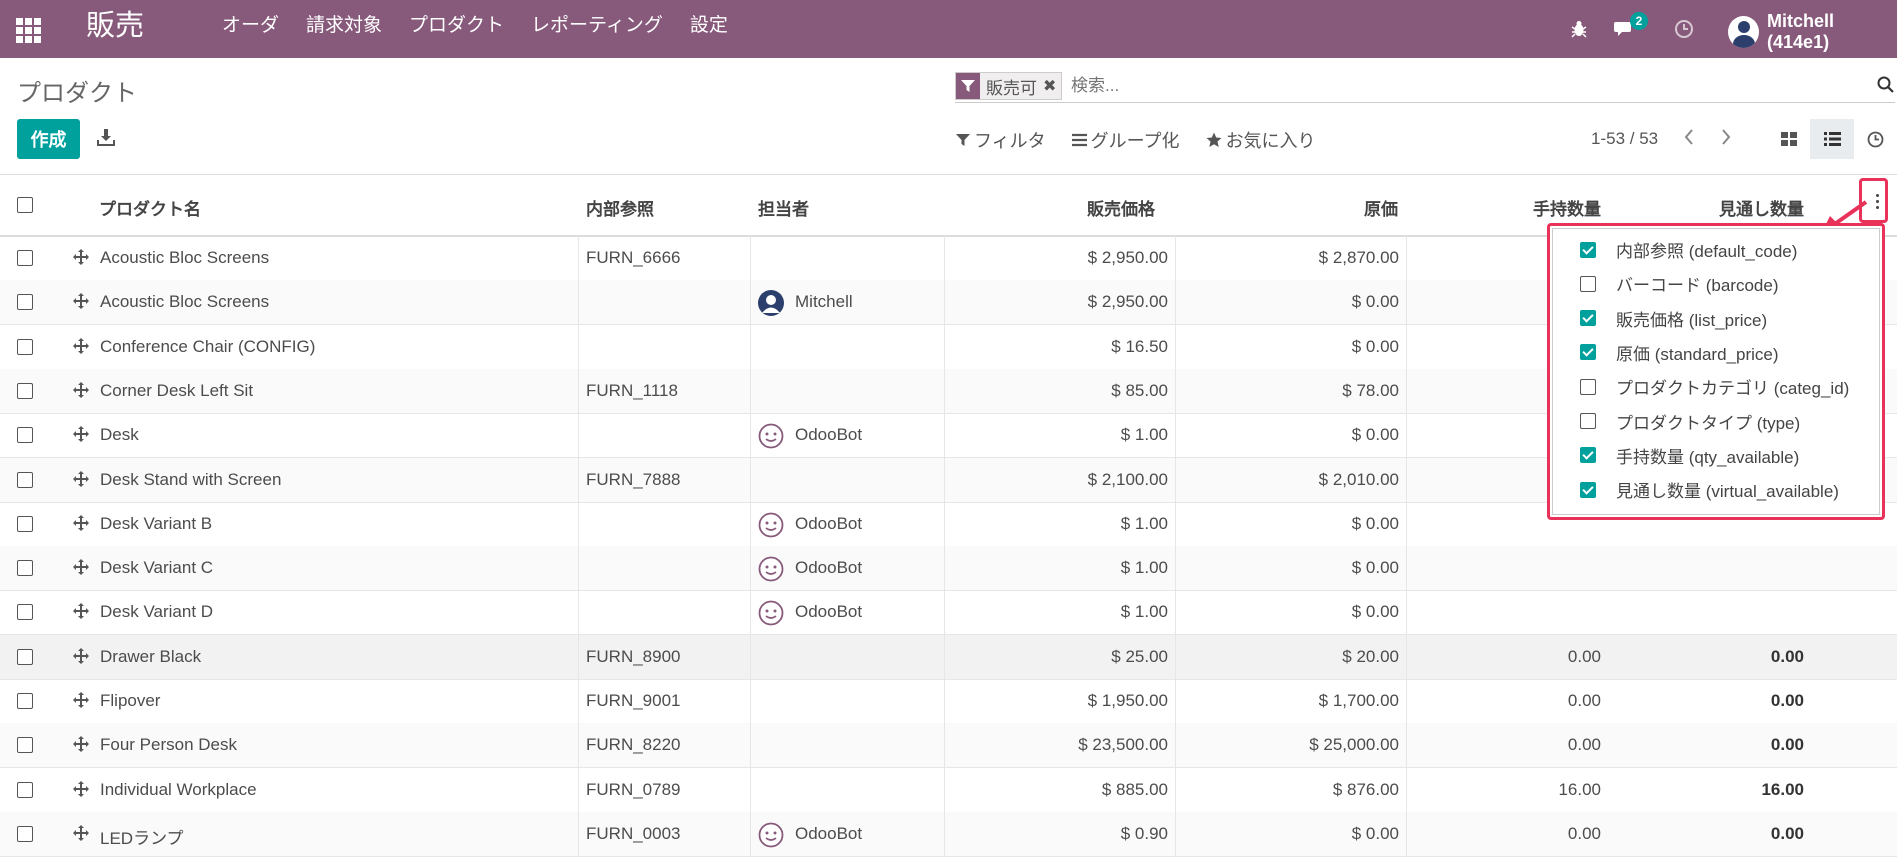  What do you see at coordinates (597, 26) in the screenshot?
I see `menu-reporting: レポーティング` at bounding box center [597, 26].